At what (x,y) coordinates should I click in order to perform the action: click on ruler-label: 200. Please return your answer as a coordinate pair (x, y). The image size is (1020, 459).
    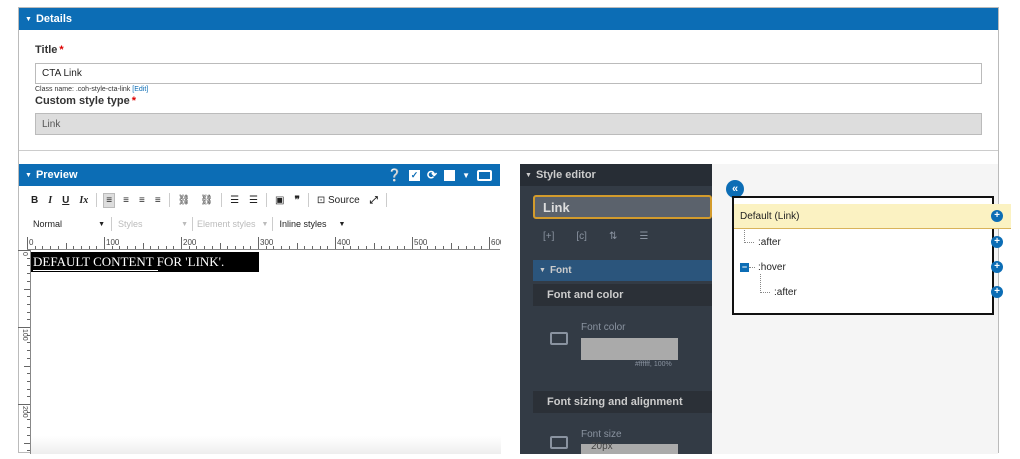
    Looking at the image, I should click on (24, 412).